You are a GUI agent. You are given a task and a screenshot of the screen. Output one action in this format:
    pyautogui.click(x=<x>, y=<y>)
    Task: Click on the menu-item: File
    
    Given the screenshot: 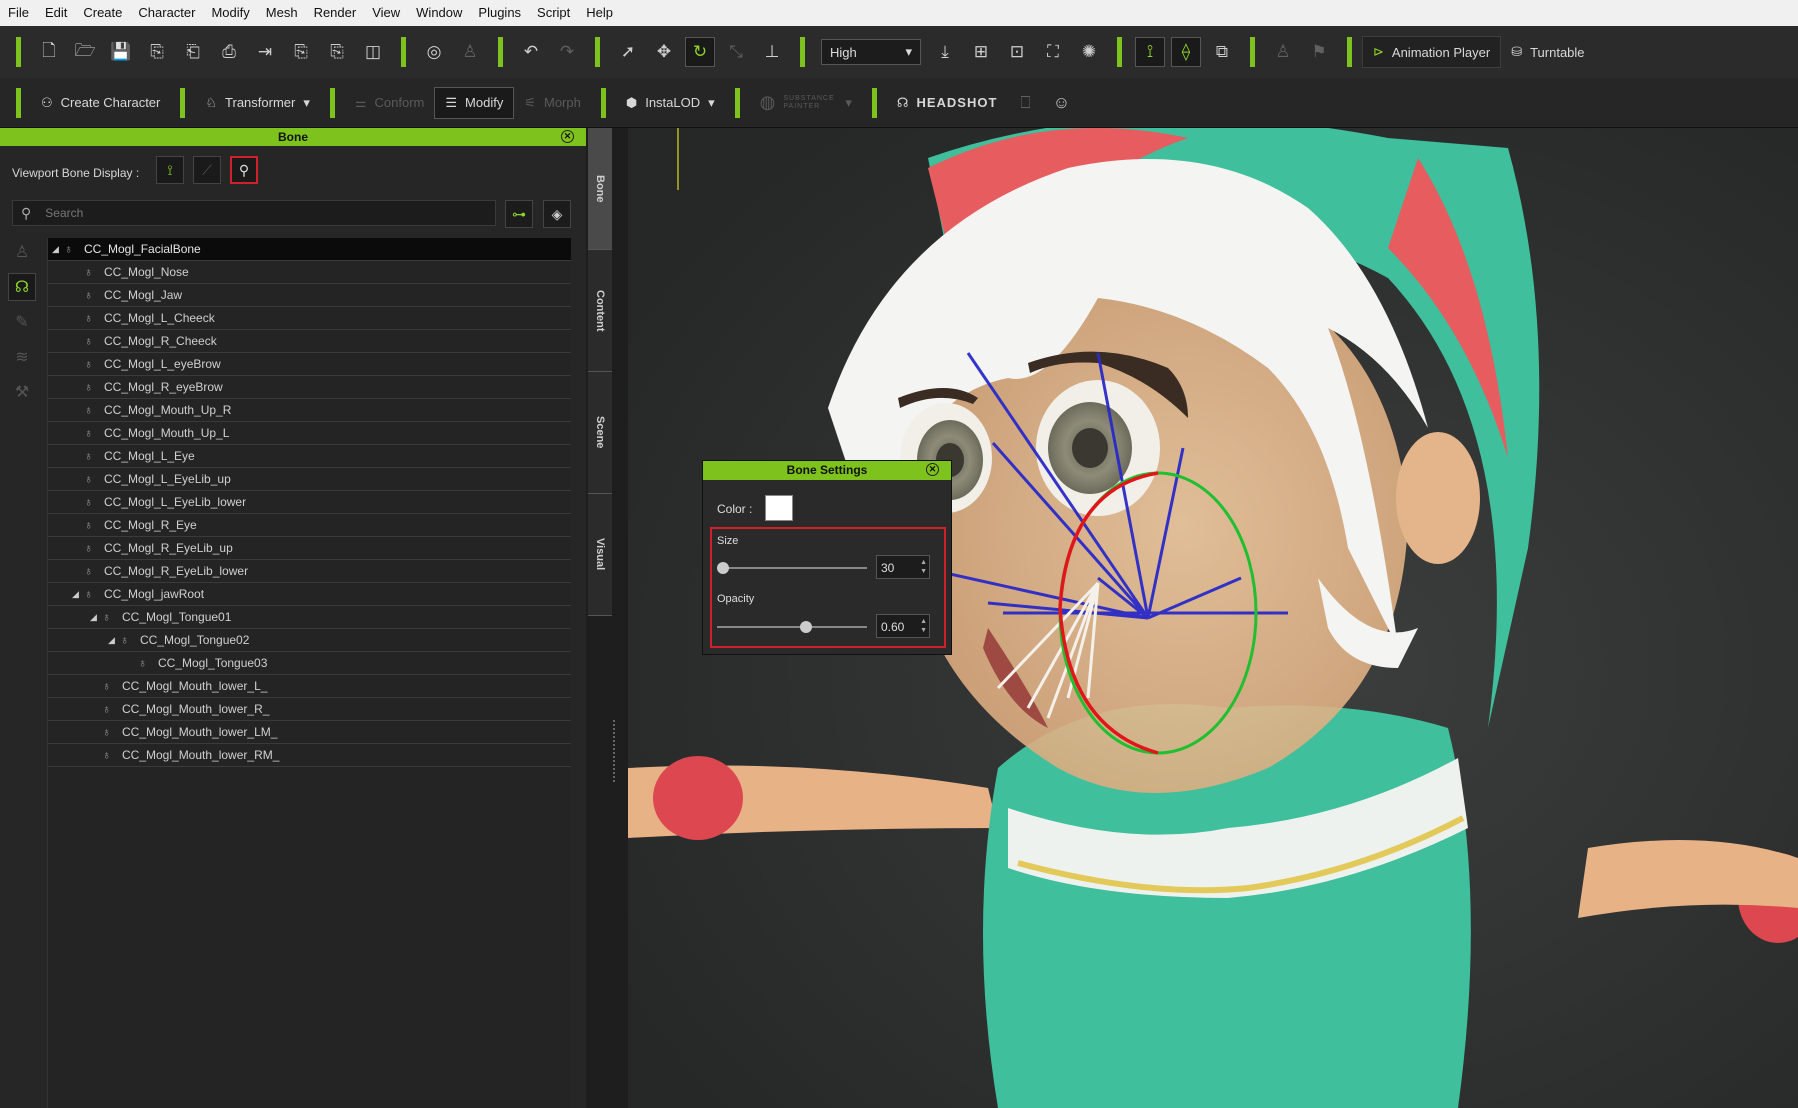 What is the action you would take?
    pyautogui.click(x=18, y=13)
    